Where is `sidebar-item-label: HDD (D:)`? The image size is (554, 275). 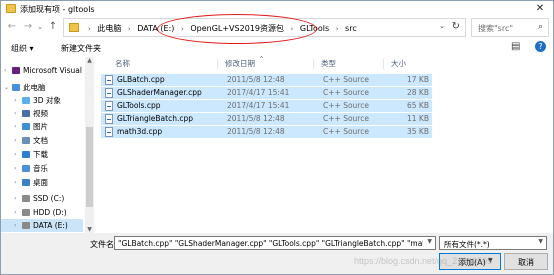
sidebar-item-label: HDD (D:) is located at coordinates (50, 212).